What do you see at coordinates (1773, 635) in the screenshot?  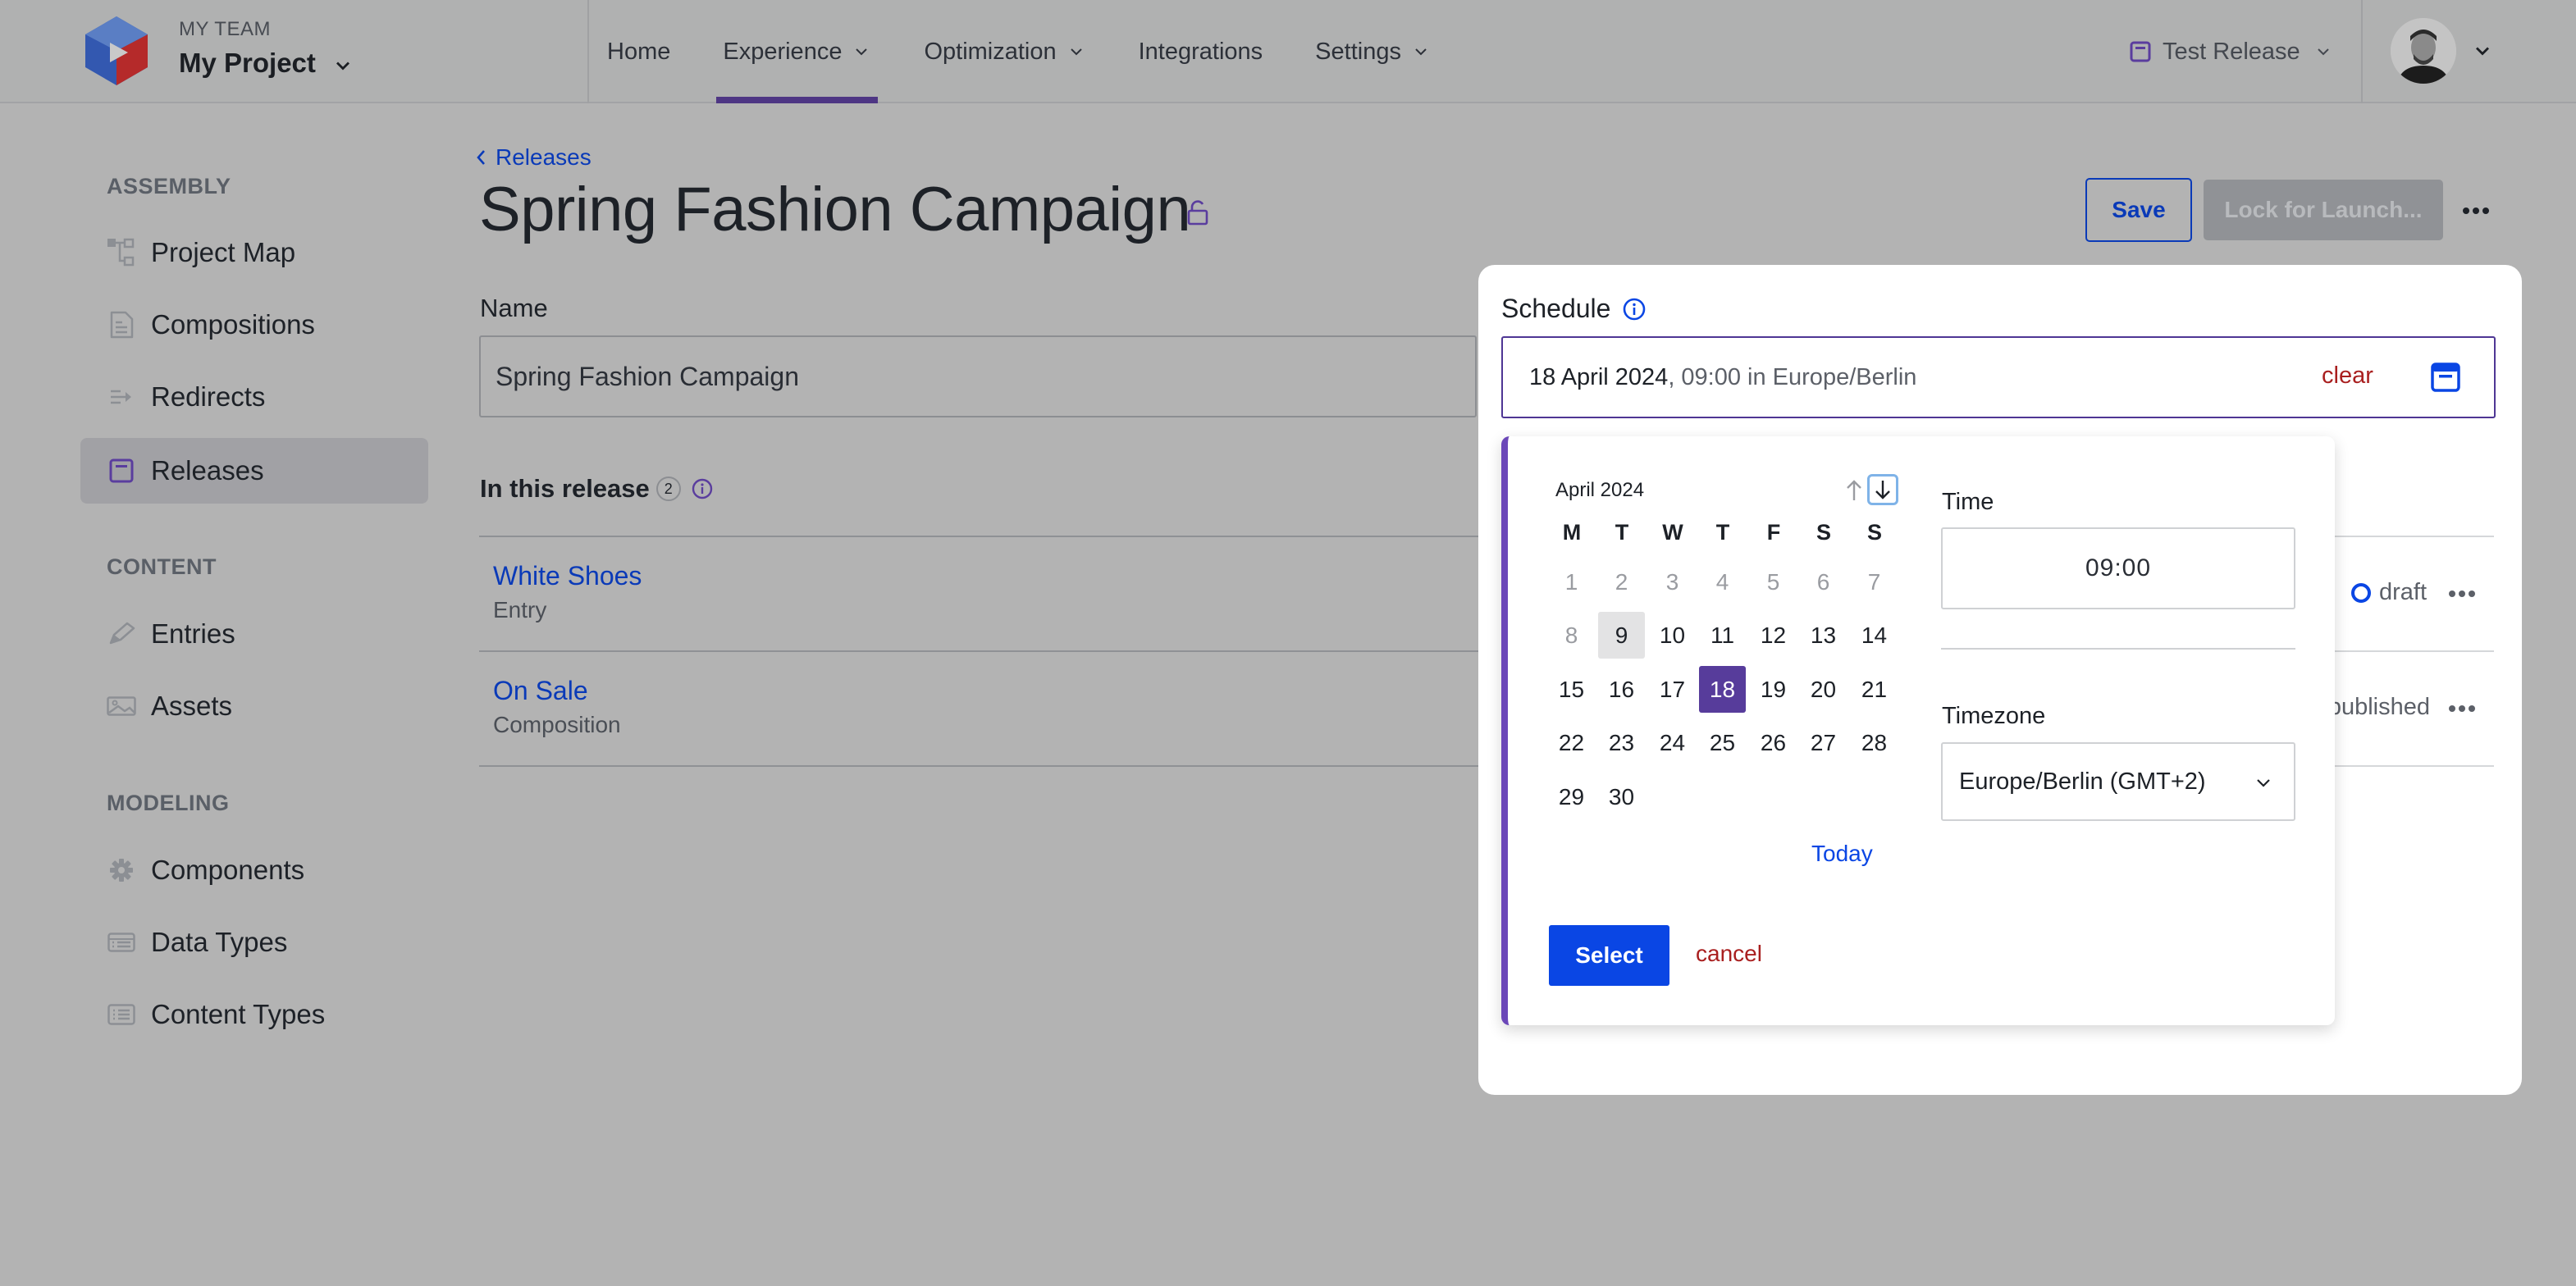 I see `calendar-day: 12` at bounding box center [1773, 635].